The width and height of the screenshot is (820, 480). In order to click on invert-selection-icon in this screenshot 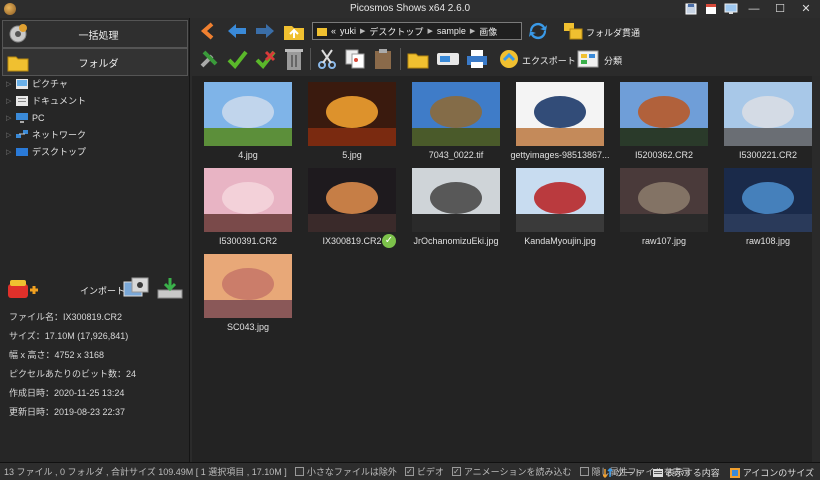, I will do `click(265, 59)`.